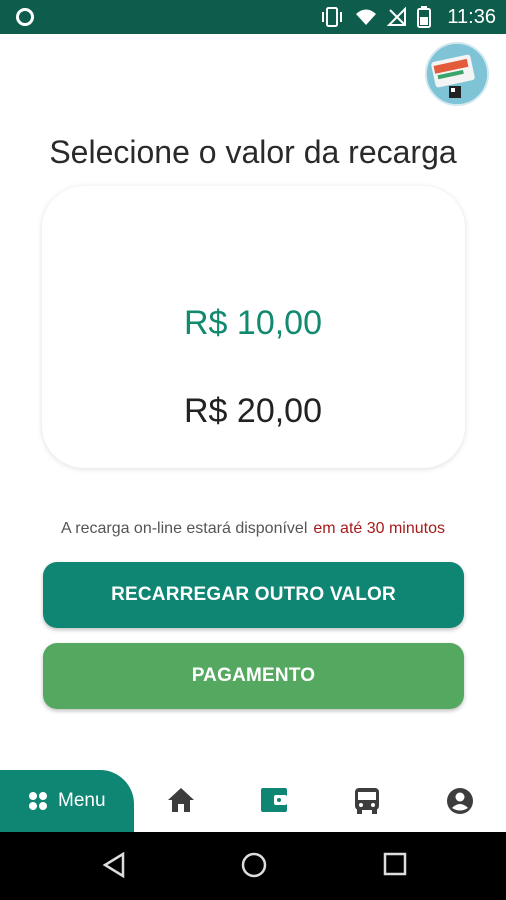  Describe the element at coordinates (253, 323) in the screenshot. I see `value-option-selected: R$ 10,00` at that location.